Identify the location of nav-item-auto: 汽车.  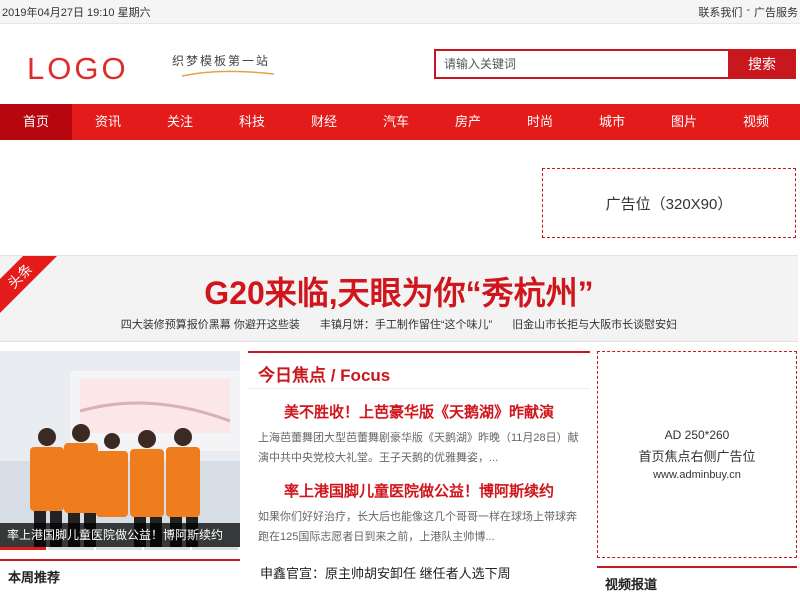
(396, 122).